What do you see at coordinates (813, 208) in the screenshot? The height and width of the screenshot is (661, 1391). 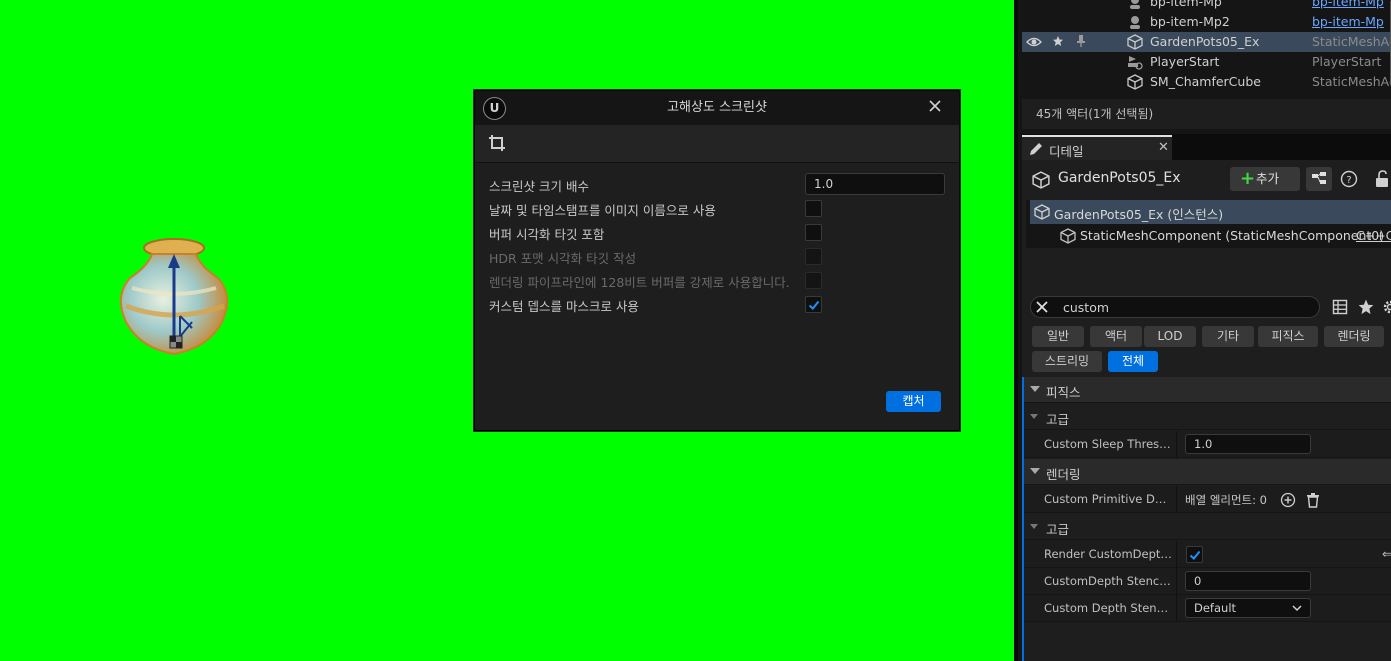 I see `date-timestamp-checkbox` at bounding box center [813, 208].